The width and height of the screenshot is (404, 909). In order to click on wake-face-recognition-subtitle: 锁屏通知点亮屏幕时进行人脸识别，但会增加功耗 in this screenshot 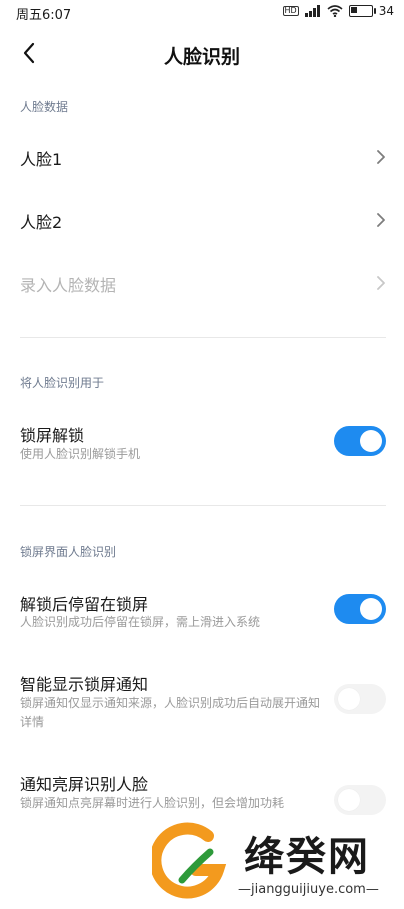, I will do `click(152, 803)`.